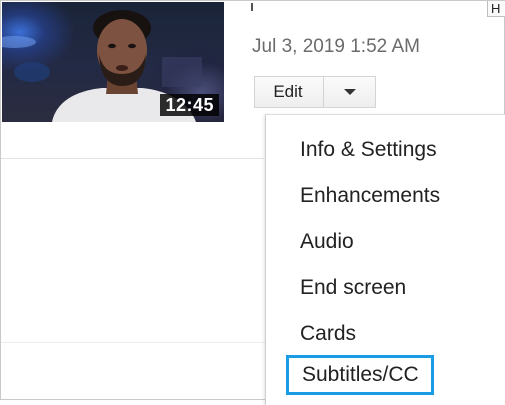 The height and width of the screenshot is (405, 505). I want to click on menu-item-subtitles-cc: Subtitles/CC, so click(360, 375).